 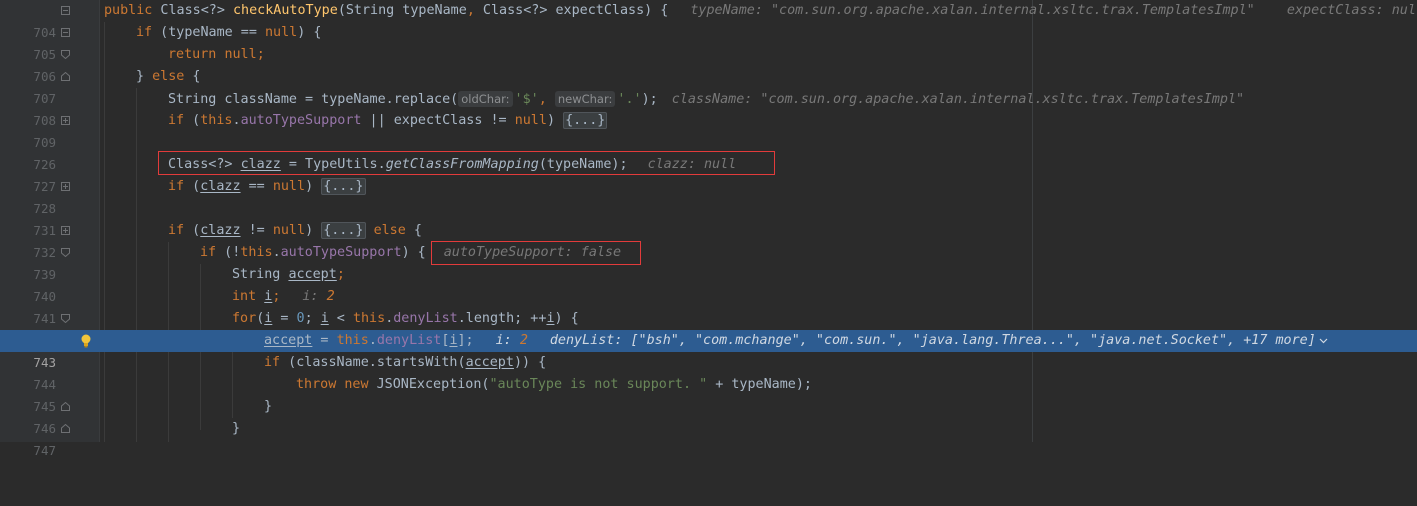 I want to click on parameter-hint: newChar:, so click(x=585, y=99).